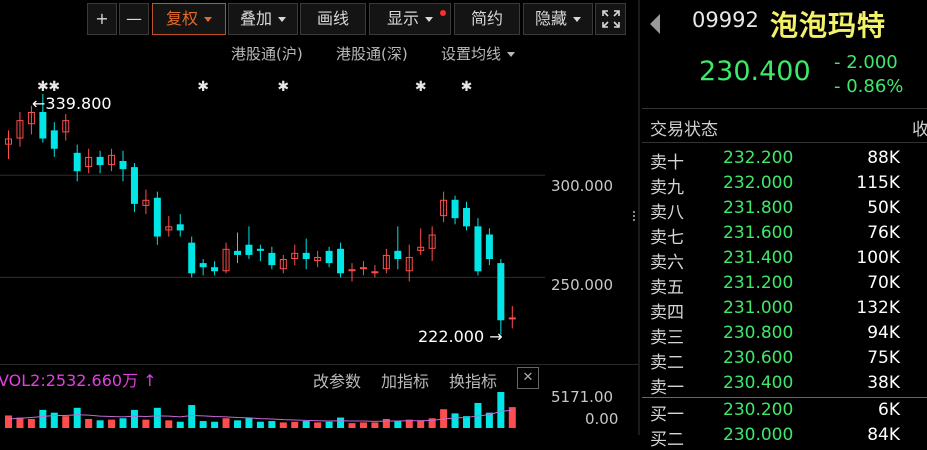  What do you see at coordinates (473, 380) in the screenshot?
I see `change-indicator-button: 换指标` at bounding box center [473, 380].